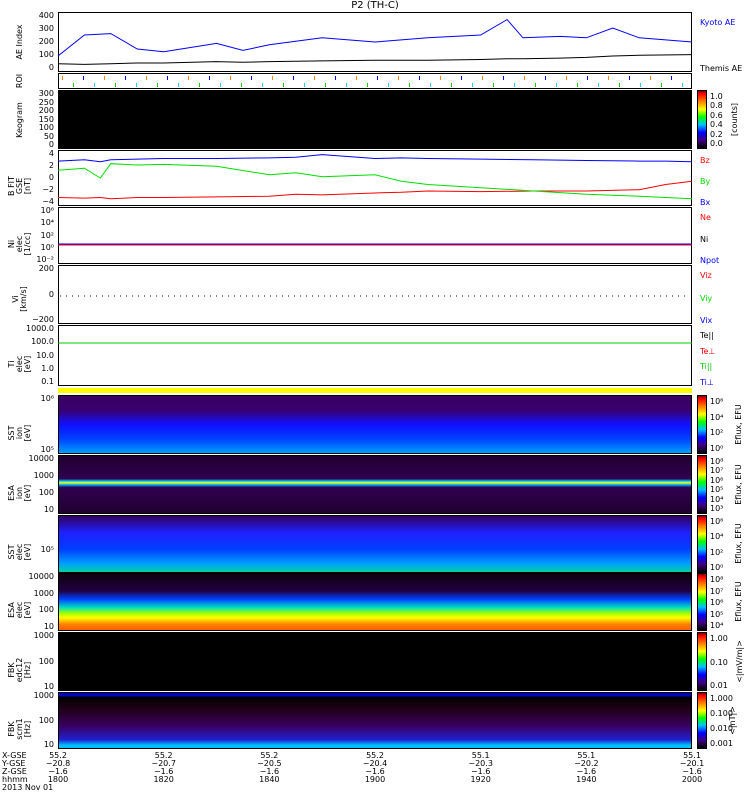 The image size is (750, 800). Describe the element at coordinates (375, 190) in the screenshot. I see `bz-line` at that location.